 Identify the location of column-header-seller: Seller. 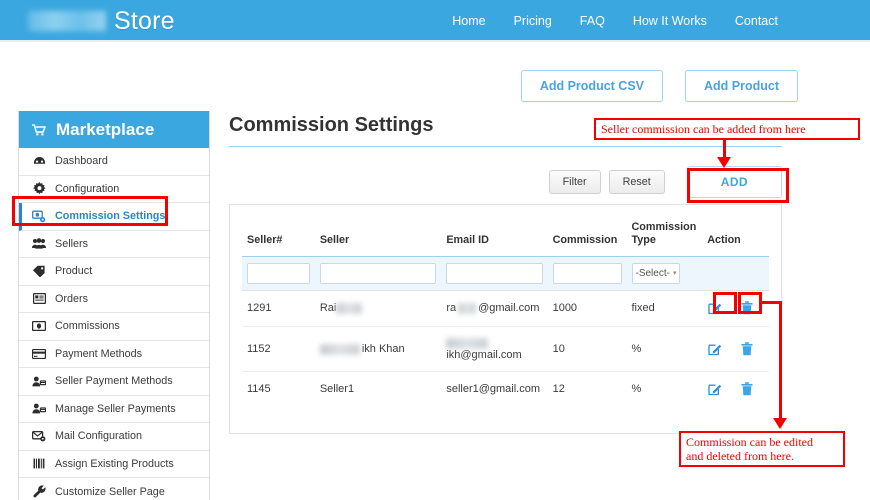
(378, 236).